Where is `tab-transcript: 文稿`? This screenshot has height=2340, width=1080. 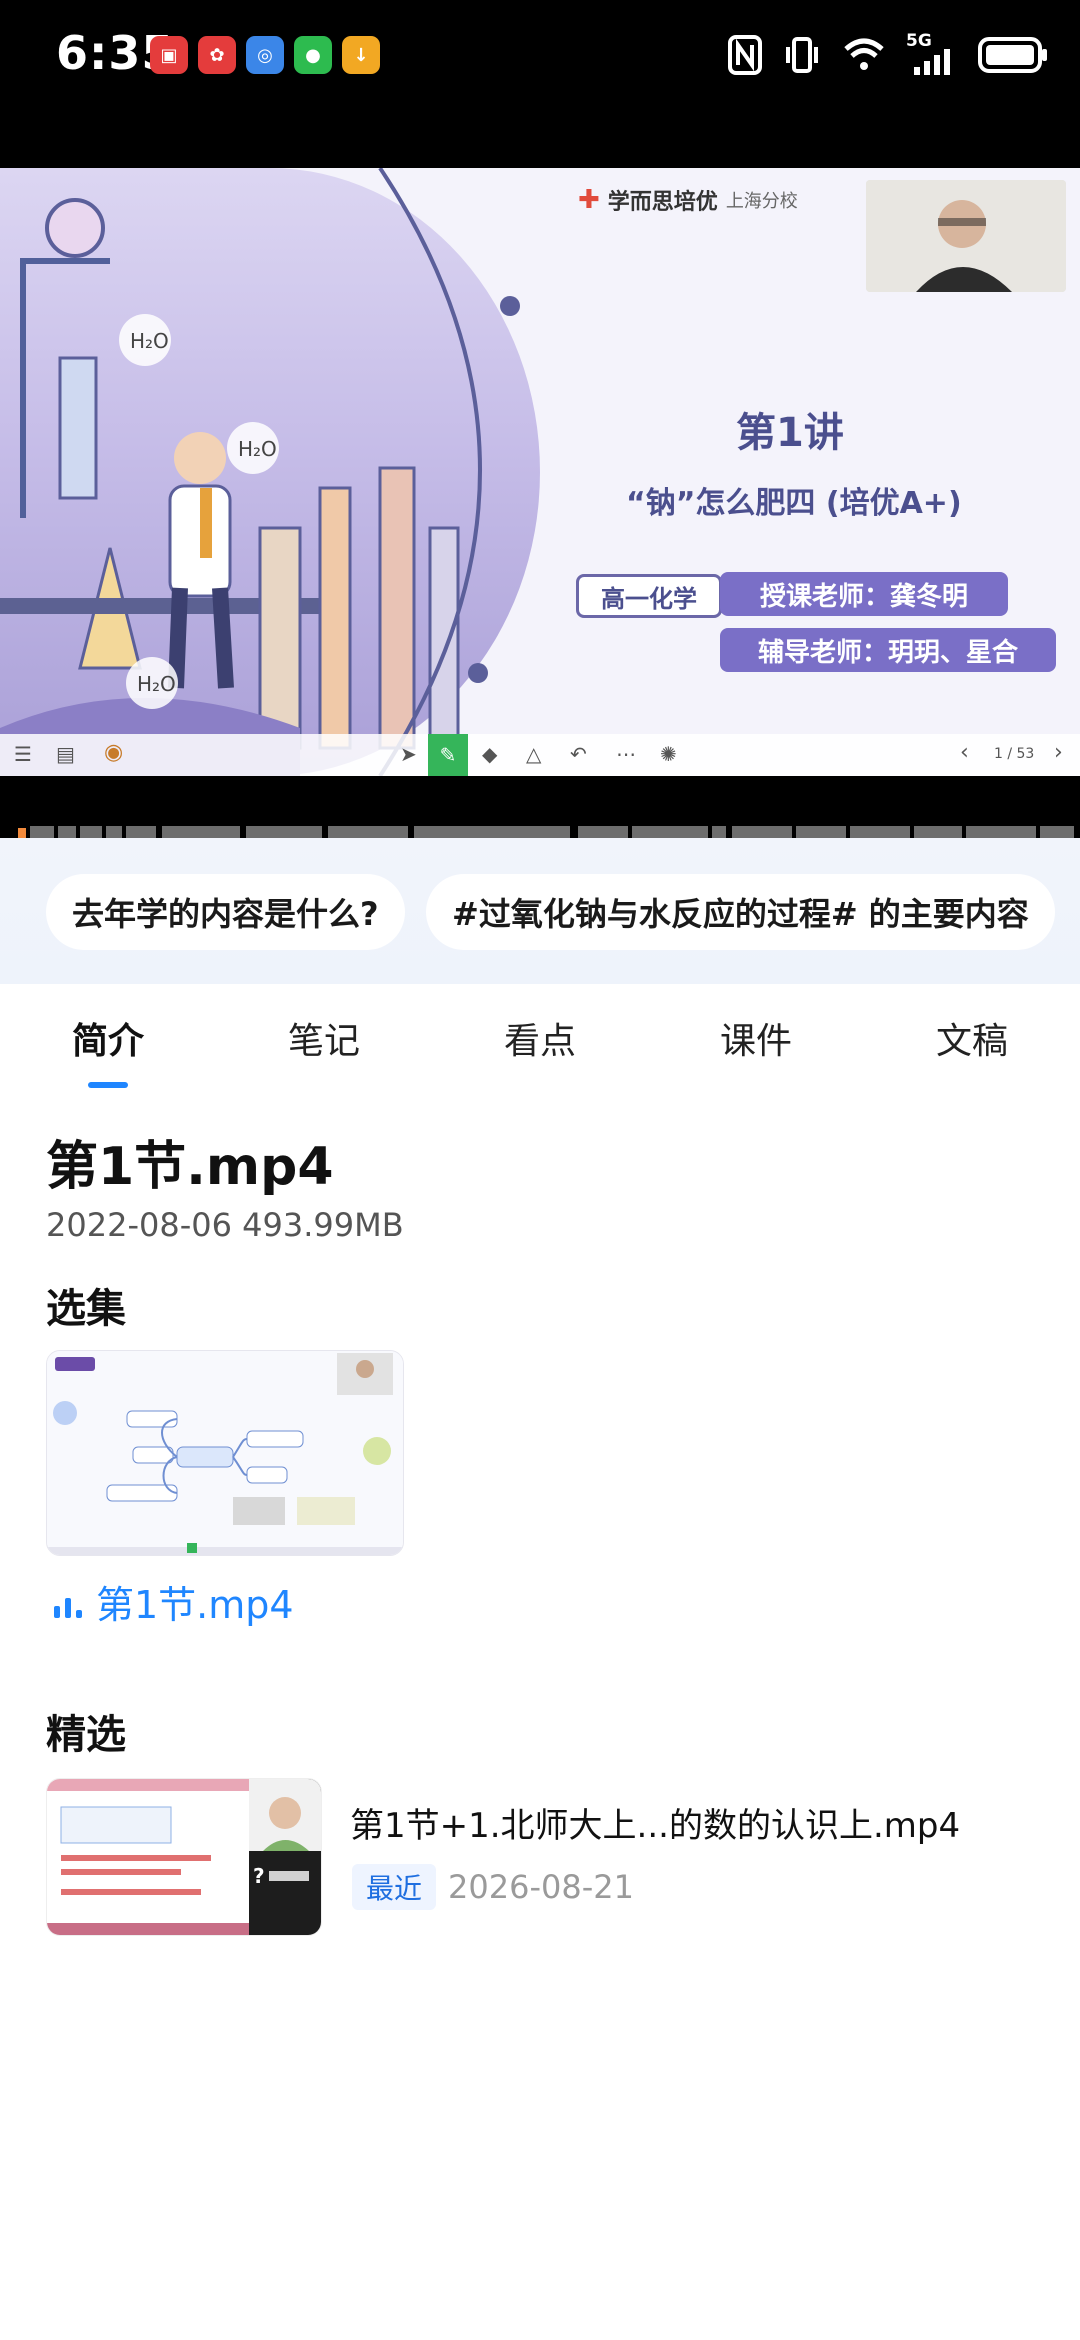
tab-transcript: 文稿 is located at coordinates (972, 1038).